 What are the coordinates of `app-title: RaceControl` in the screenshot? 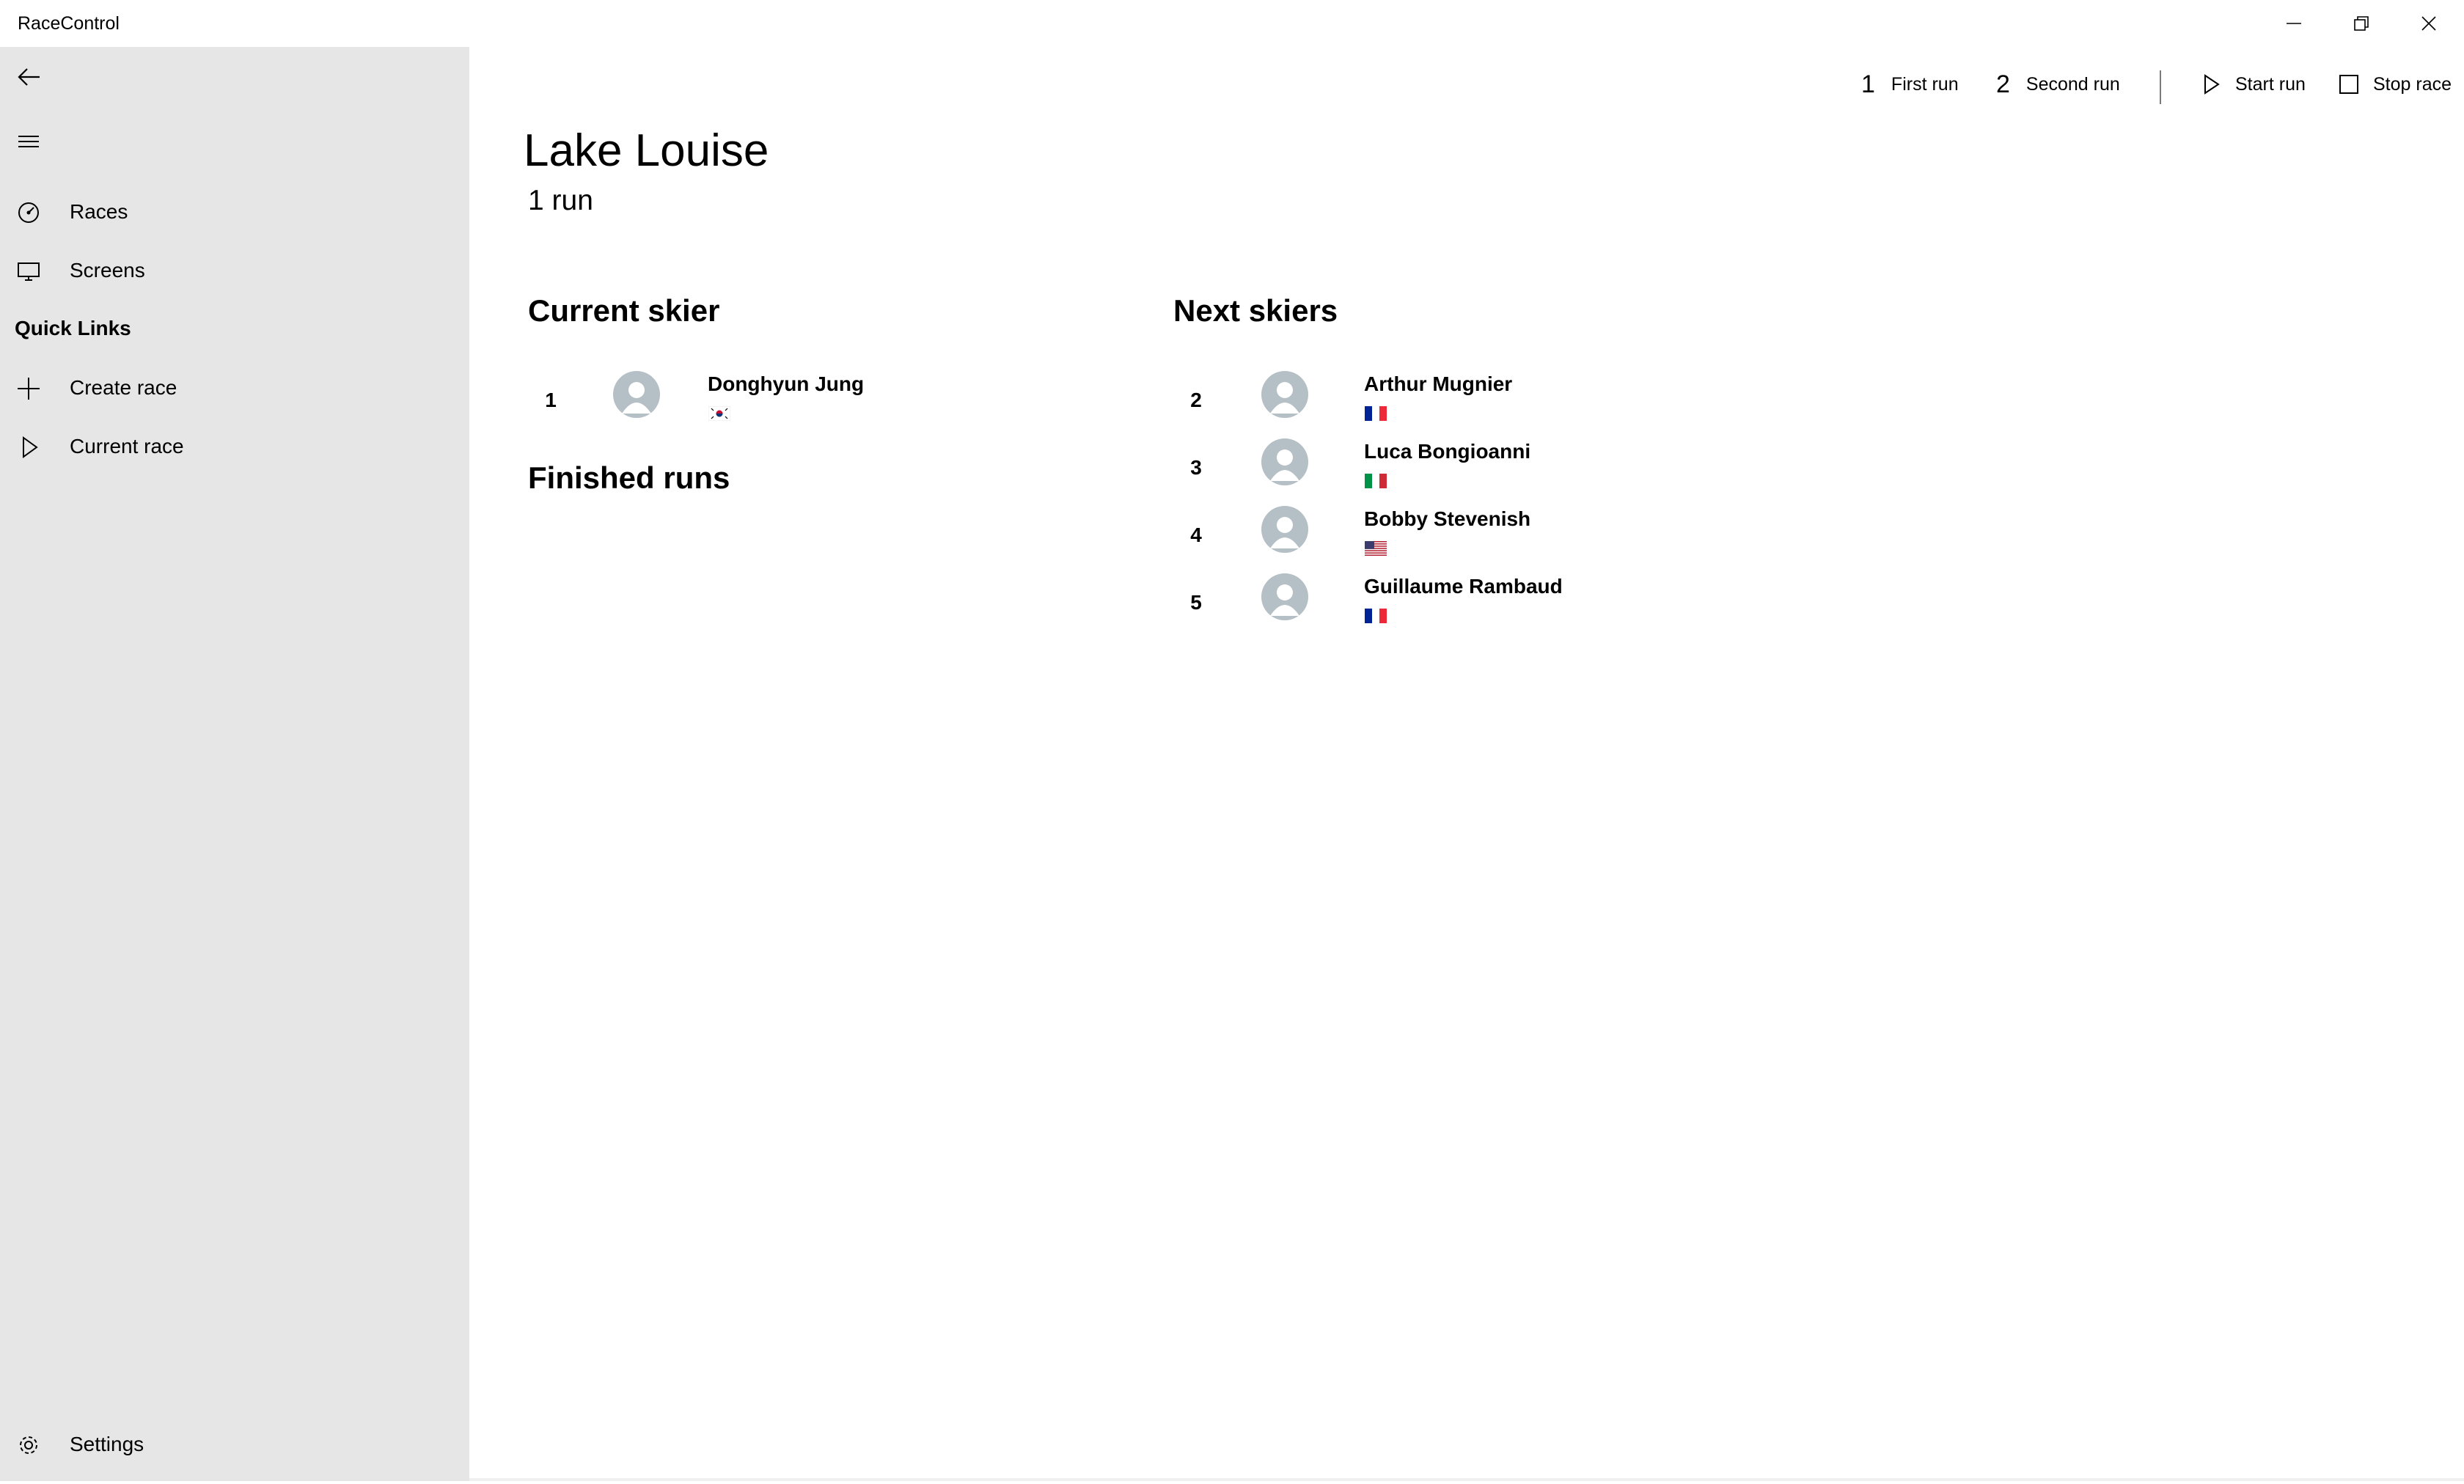 It's located at (69, 23).